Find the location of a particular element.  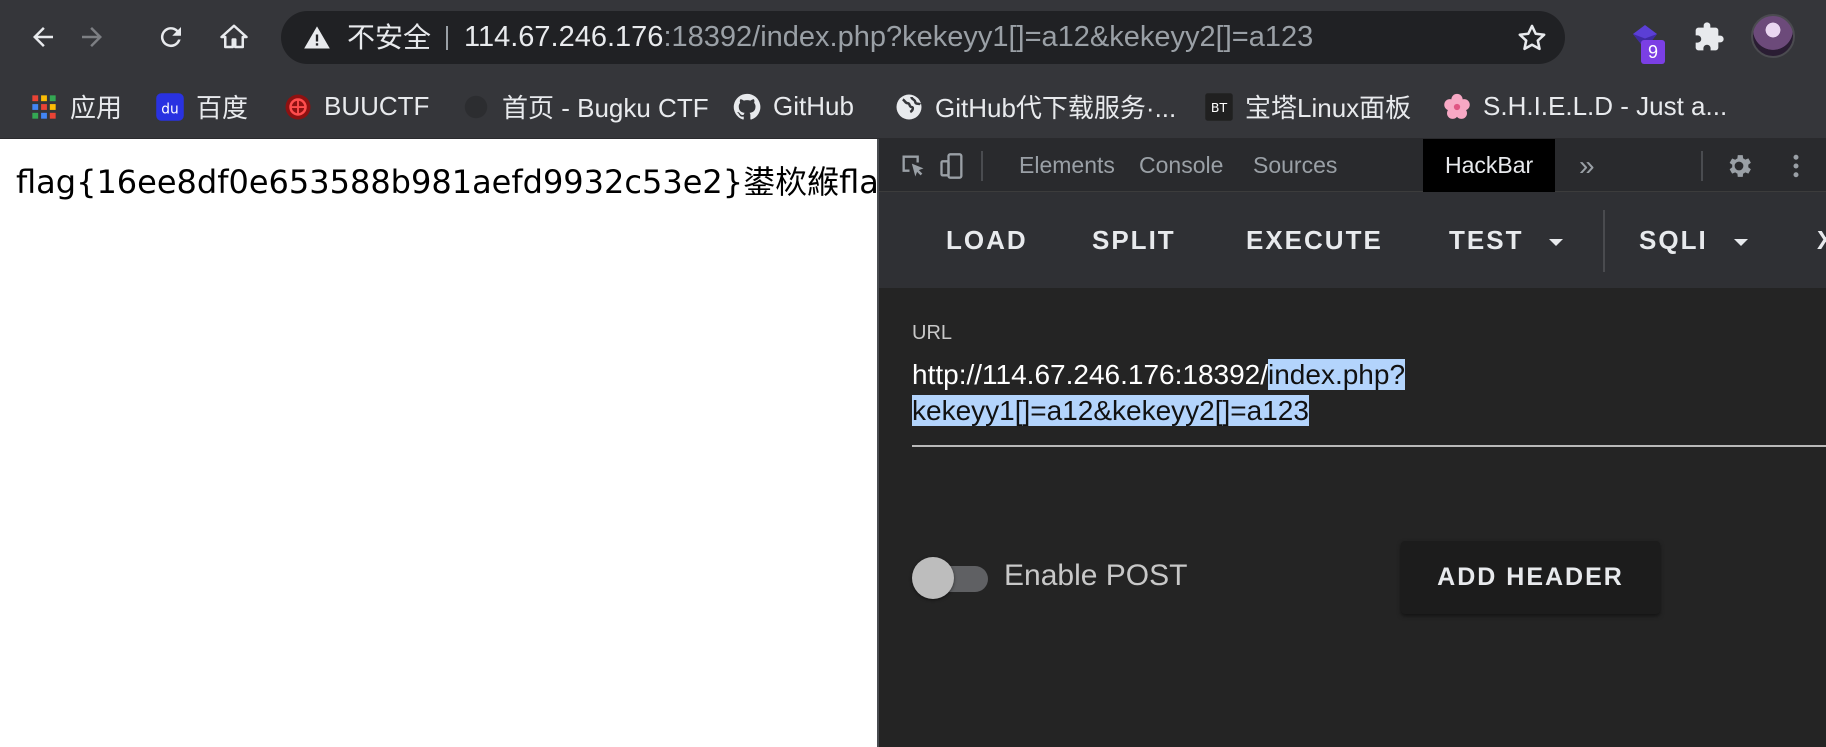

hackbar-menu: LOAD SPLIT EXECUTE TEST SQLI X is located at coordinates (1352, 240).